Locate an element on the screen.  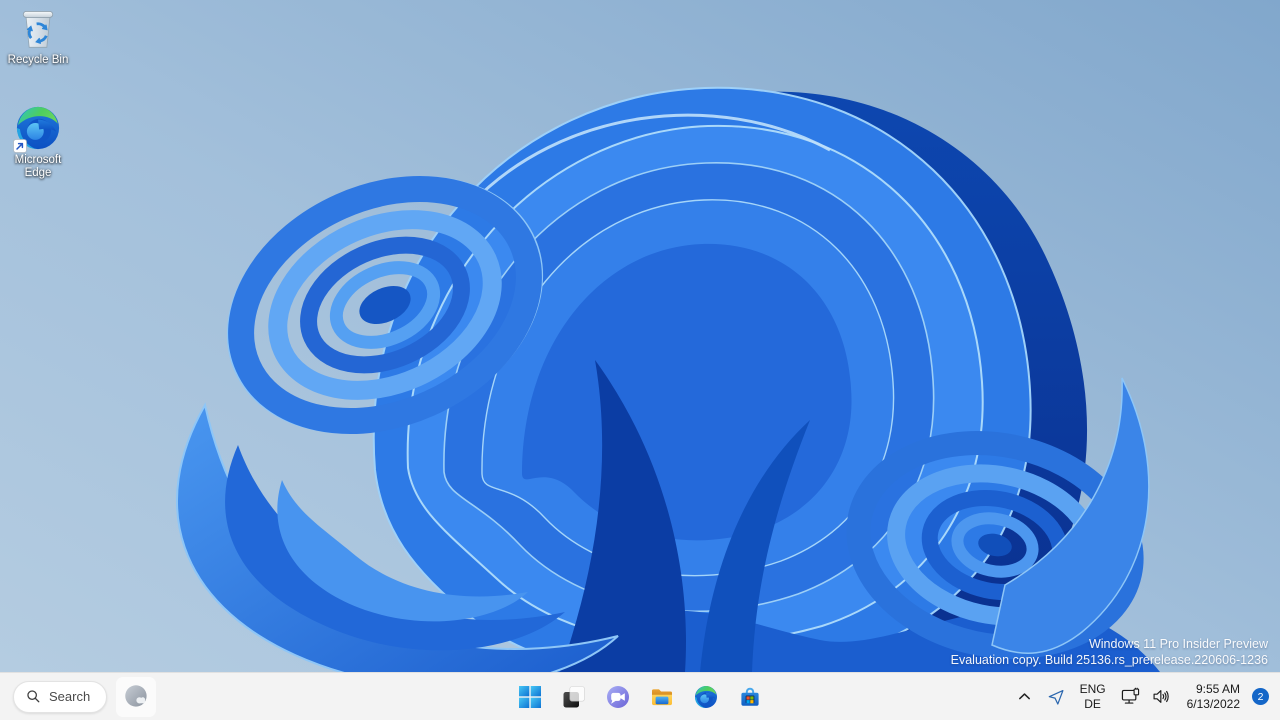
network-volume-button is located at coordinates (1146, 697).